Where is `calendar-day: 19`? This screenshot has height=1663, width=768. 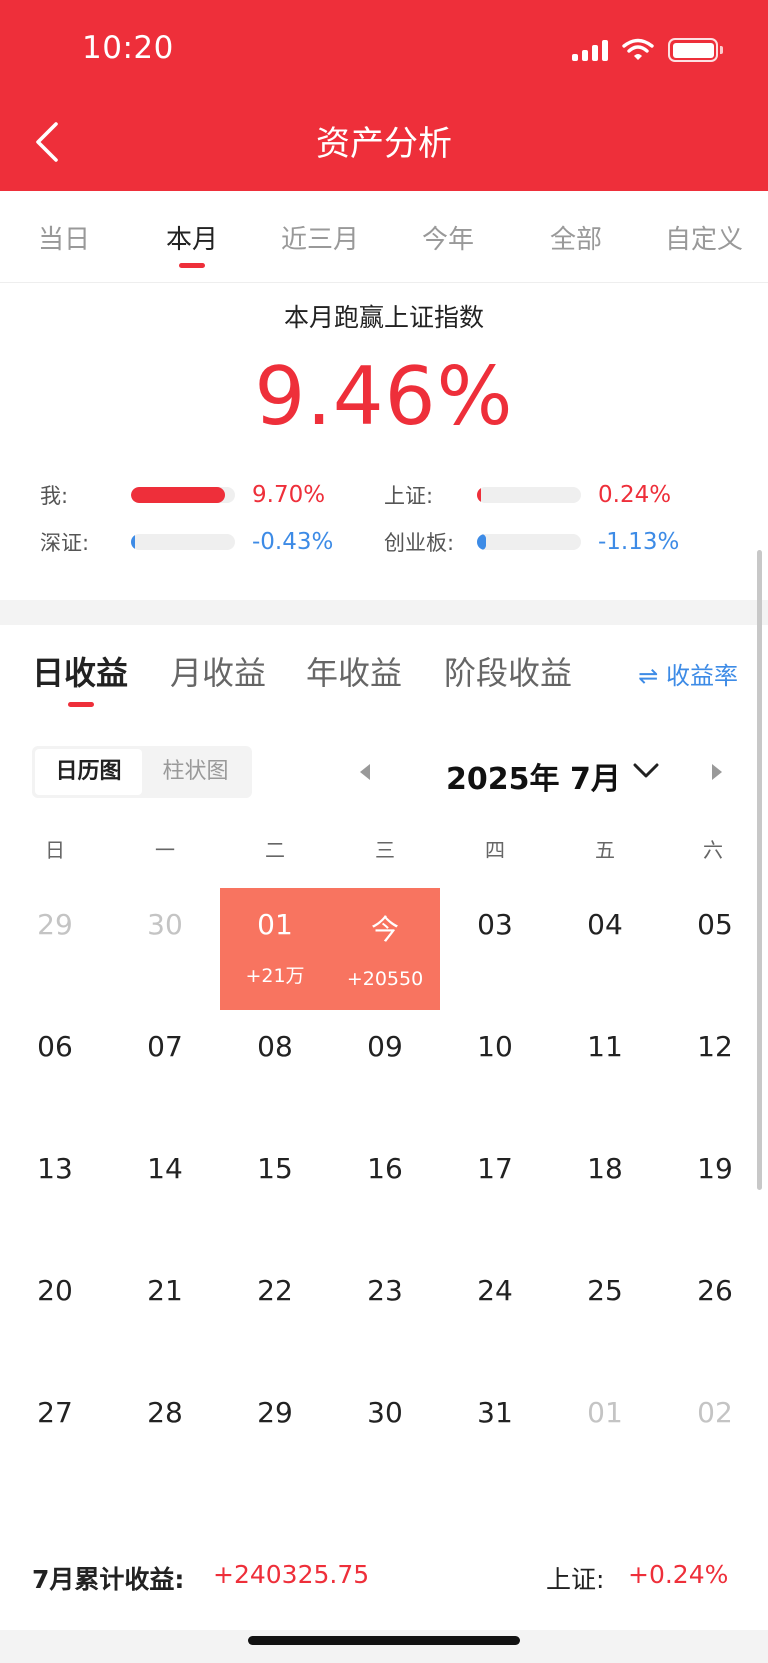 calendar-day: 19 is located at coordinates (714, 1193).